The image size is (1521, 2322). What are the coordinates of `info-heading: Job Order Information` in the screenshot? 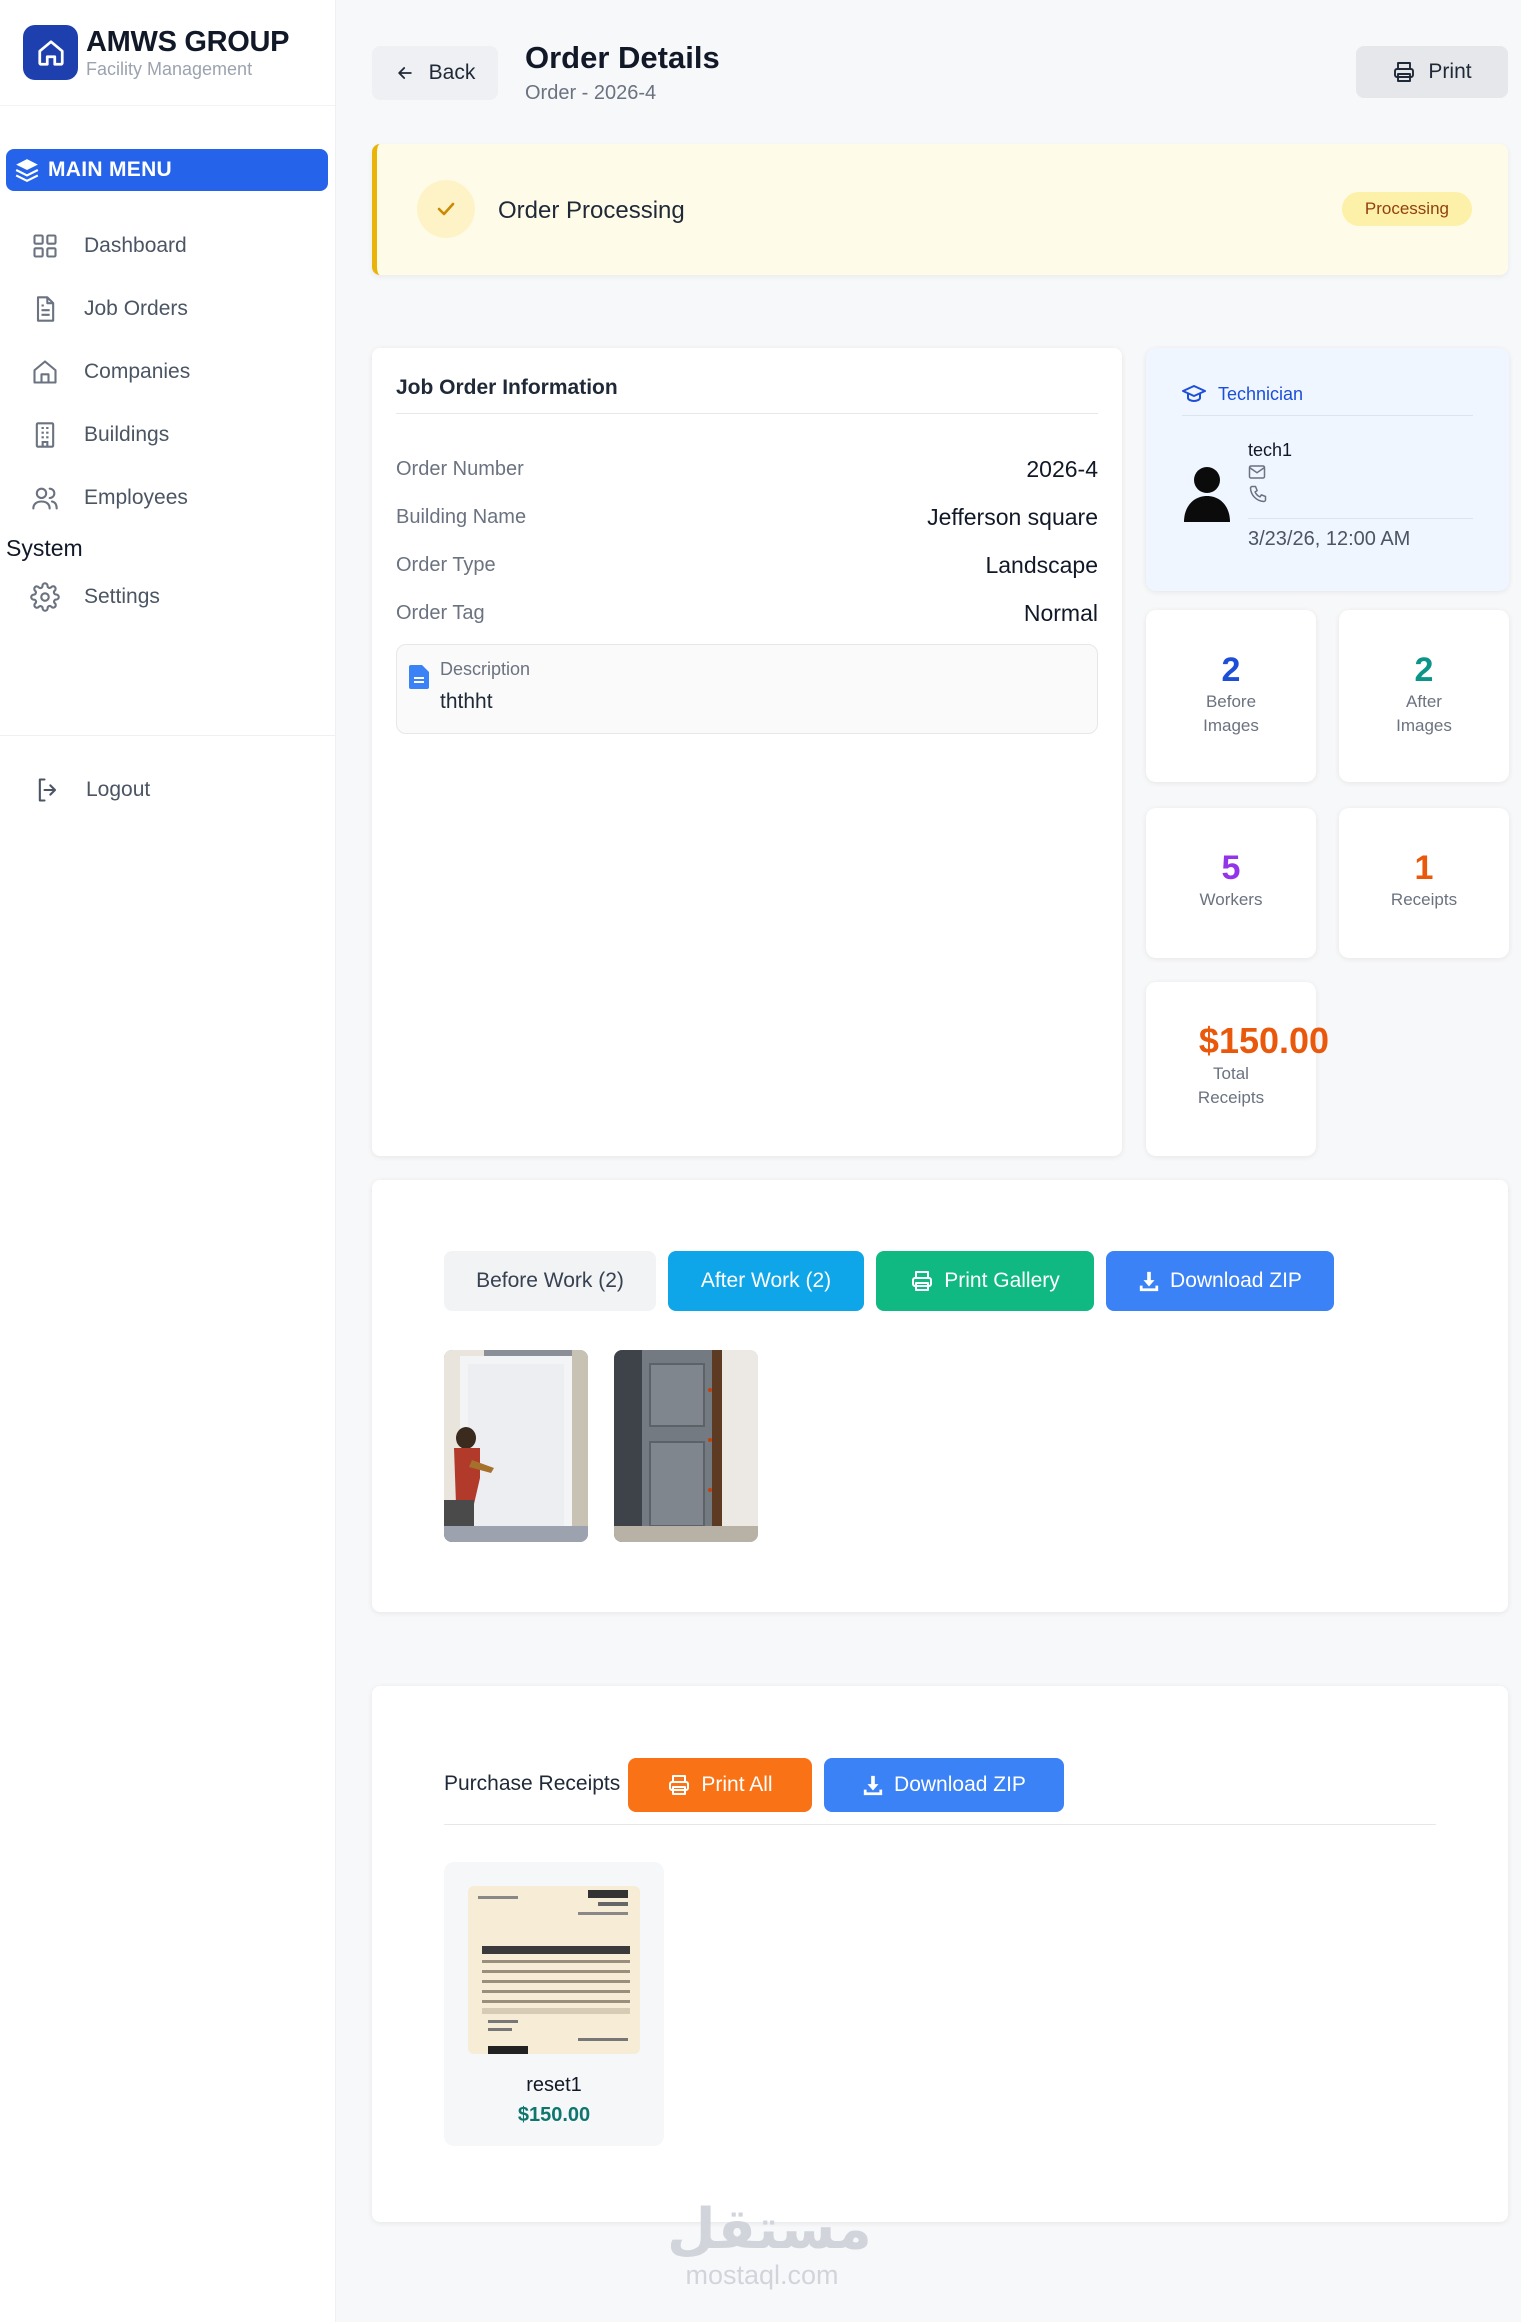 It's located at (747, 395).